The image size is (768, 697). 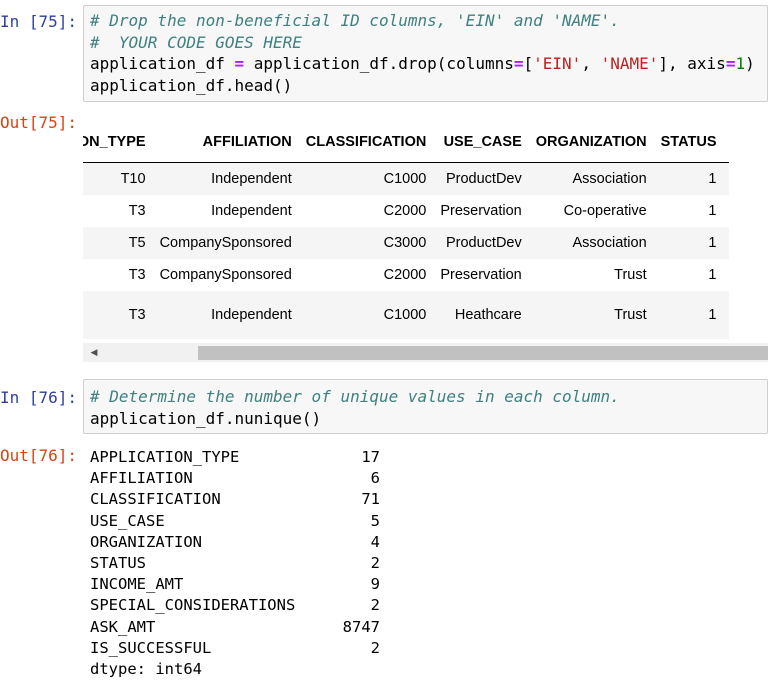 I want to click on series-row: STATUS 2, so click(x=240, y=563).